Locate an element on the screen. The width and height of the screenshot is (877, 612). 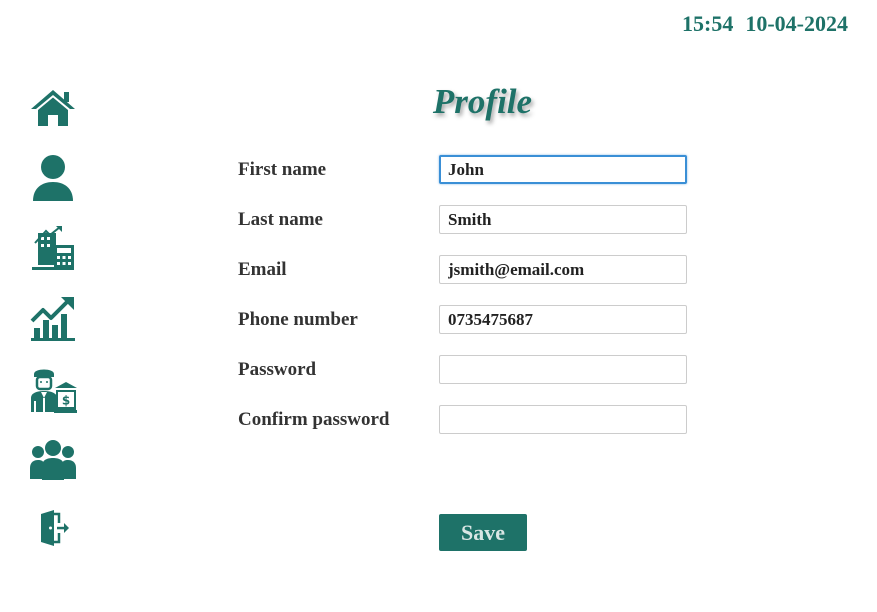
first-name-label: First name is located at coordinates (282, 169).